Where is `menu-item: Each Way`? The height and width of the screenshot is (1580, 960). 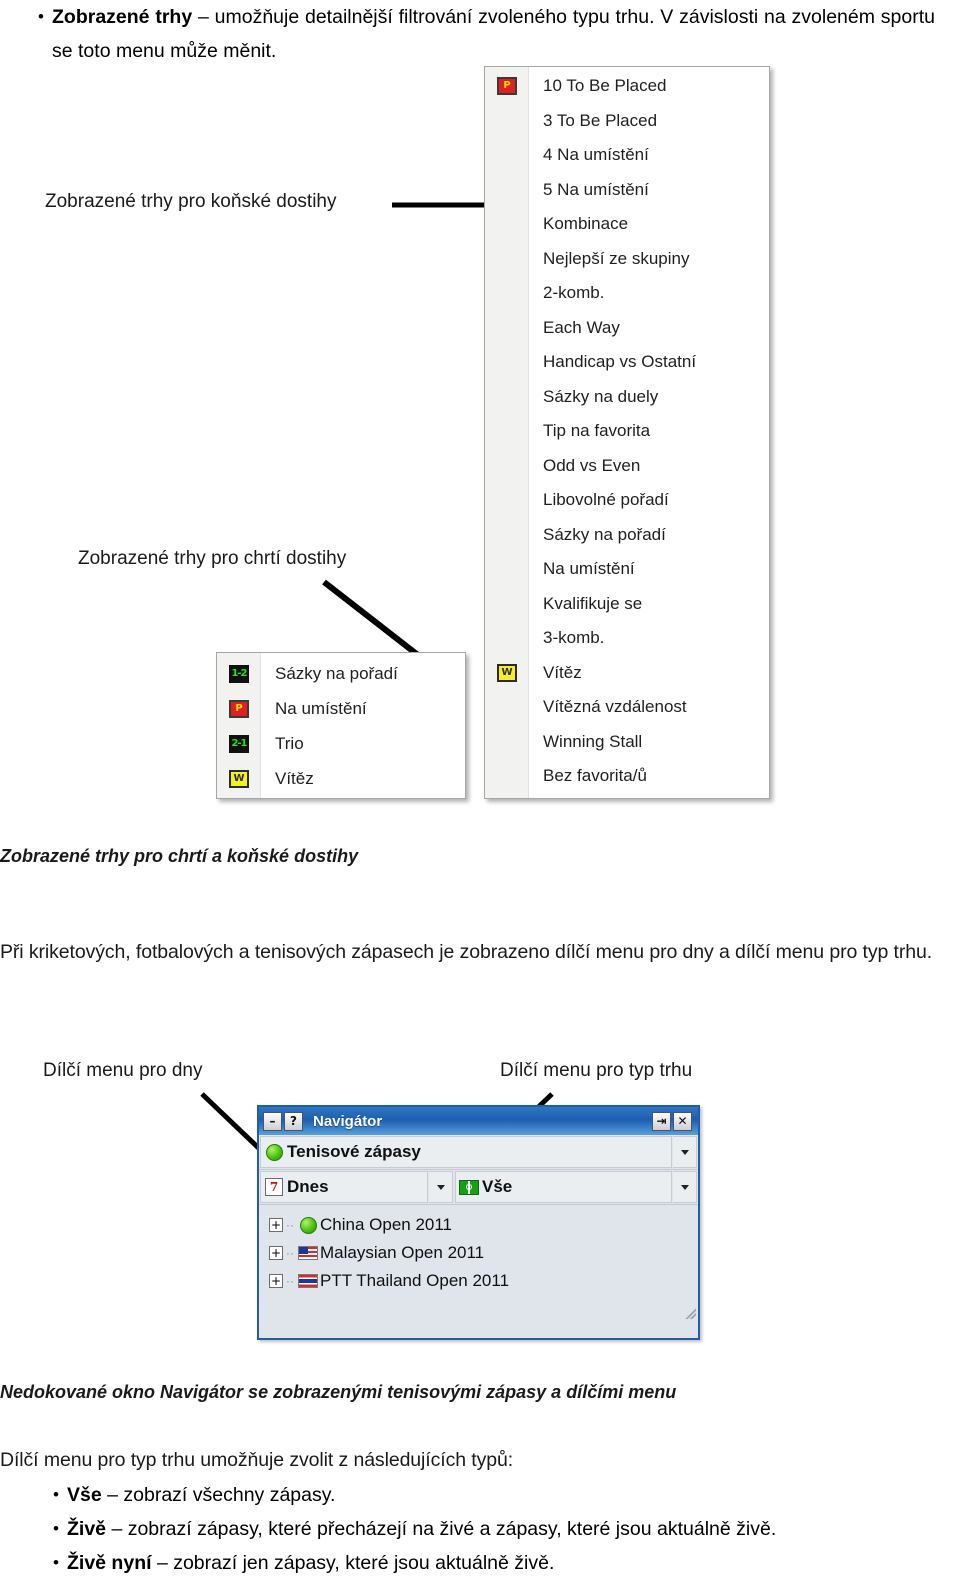 menu-item: Each Way is located at coordinates (627, 328).